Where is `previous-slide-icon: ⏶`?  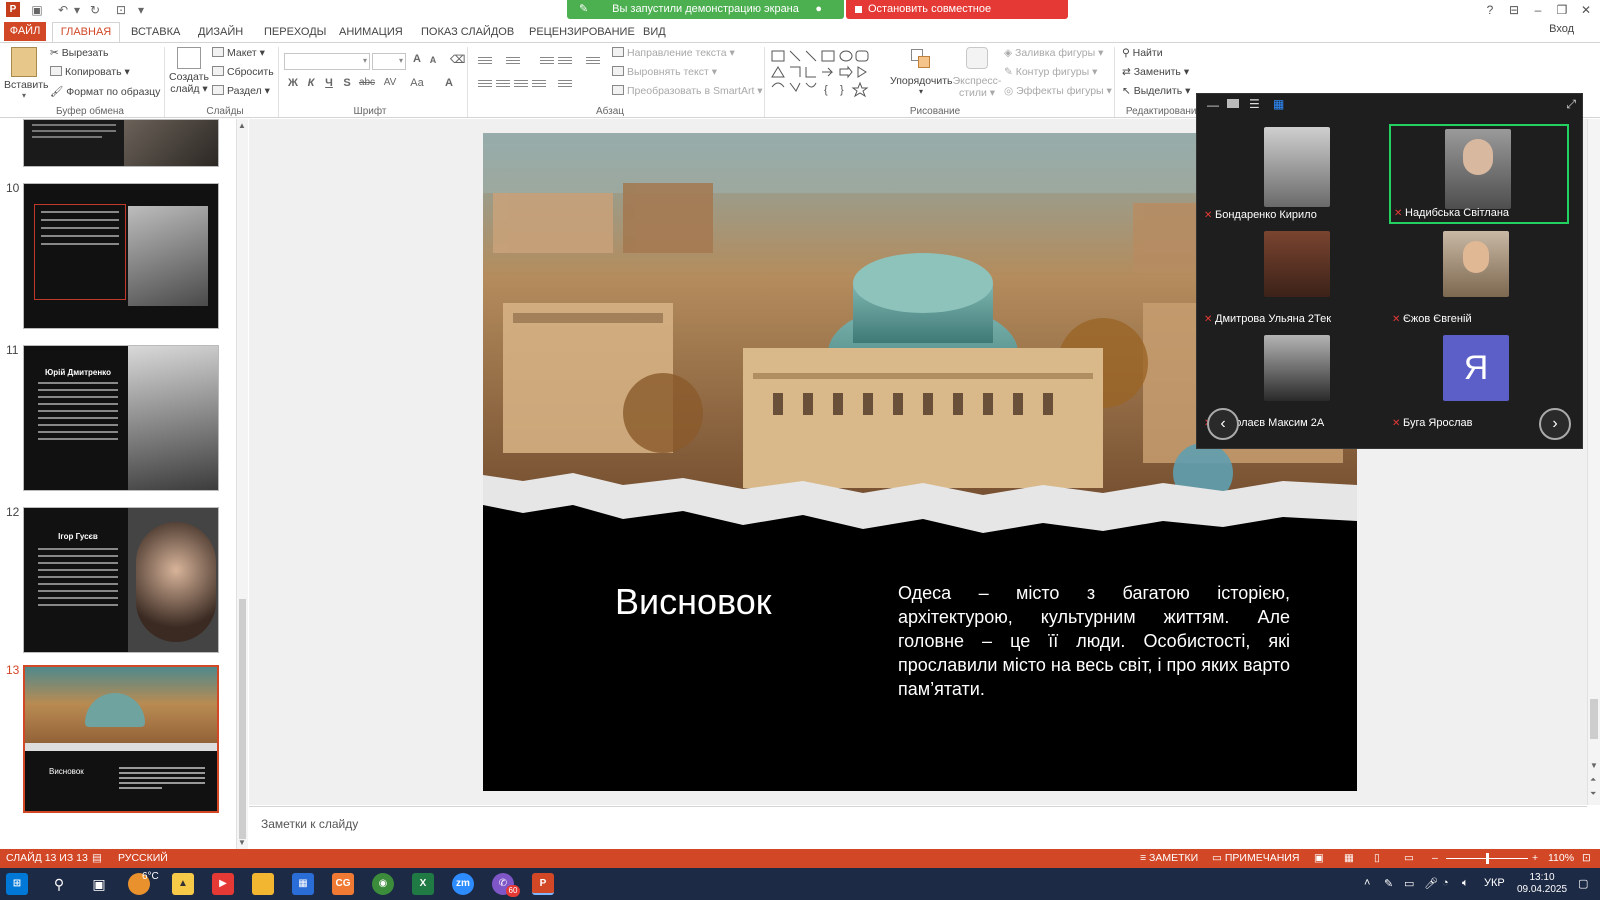 previous-slide-icon: ⏶ is located at coordinates (1593, 780).